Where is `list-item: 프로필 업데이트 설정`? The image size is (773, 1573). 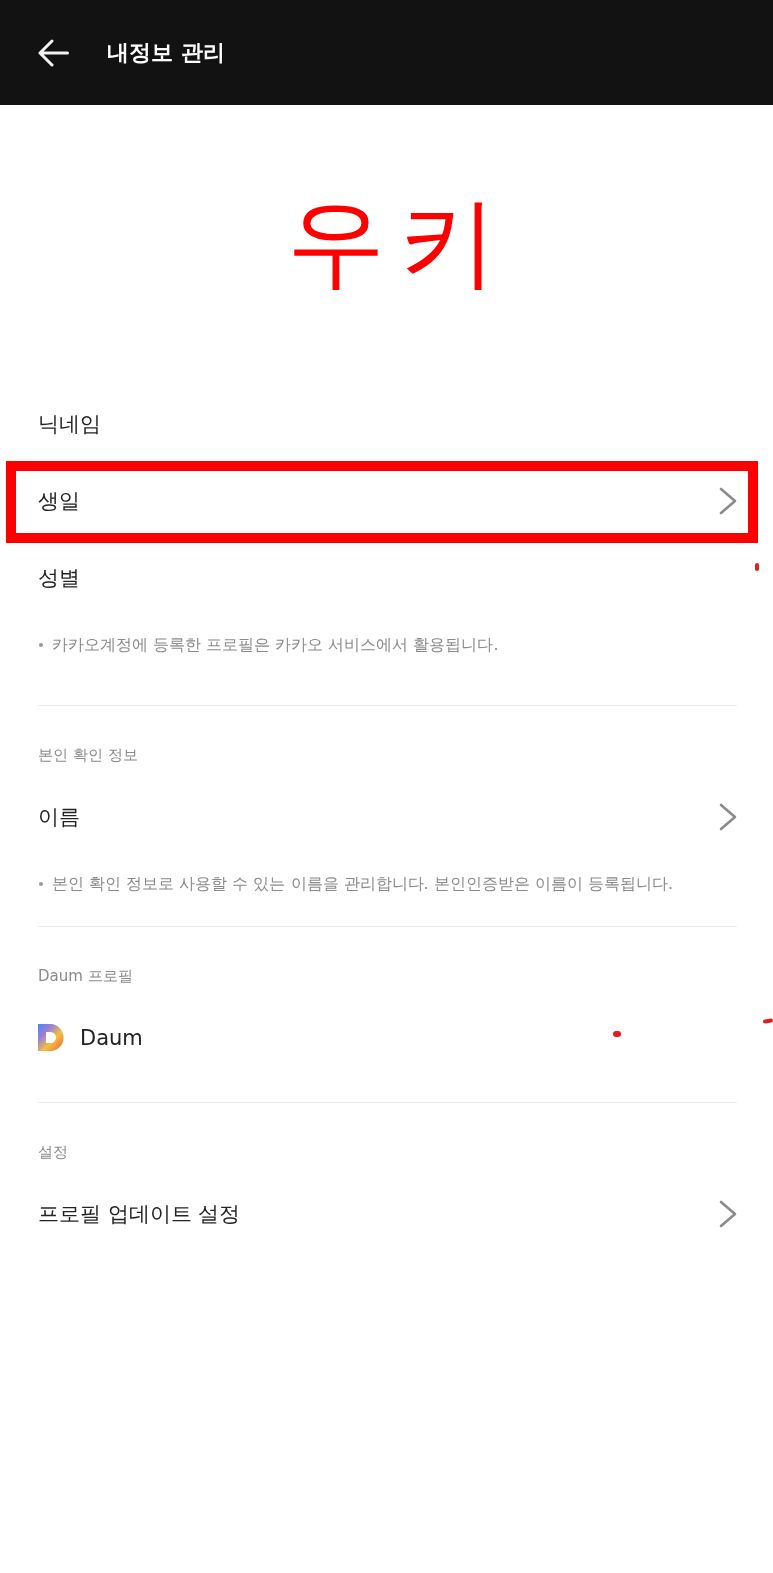
list-item: 프로필 업데이트 설정 is located at coordinates (387, 1213).